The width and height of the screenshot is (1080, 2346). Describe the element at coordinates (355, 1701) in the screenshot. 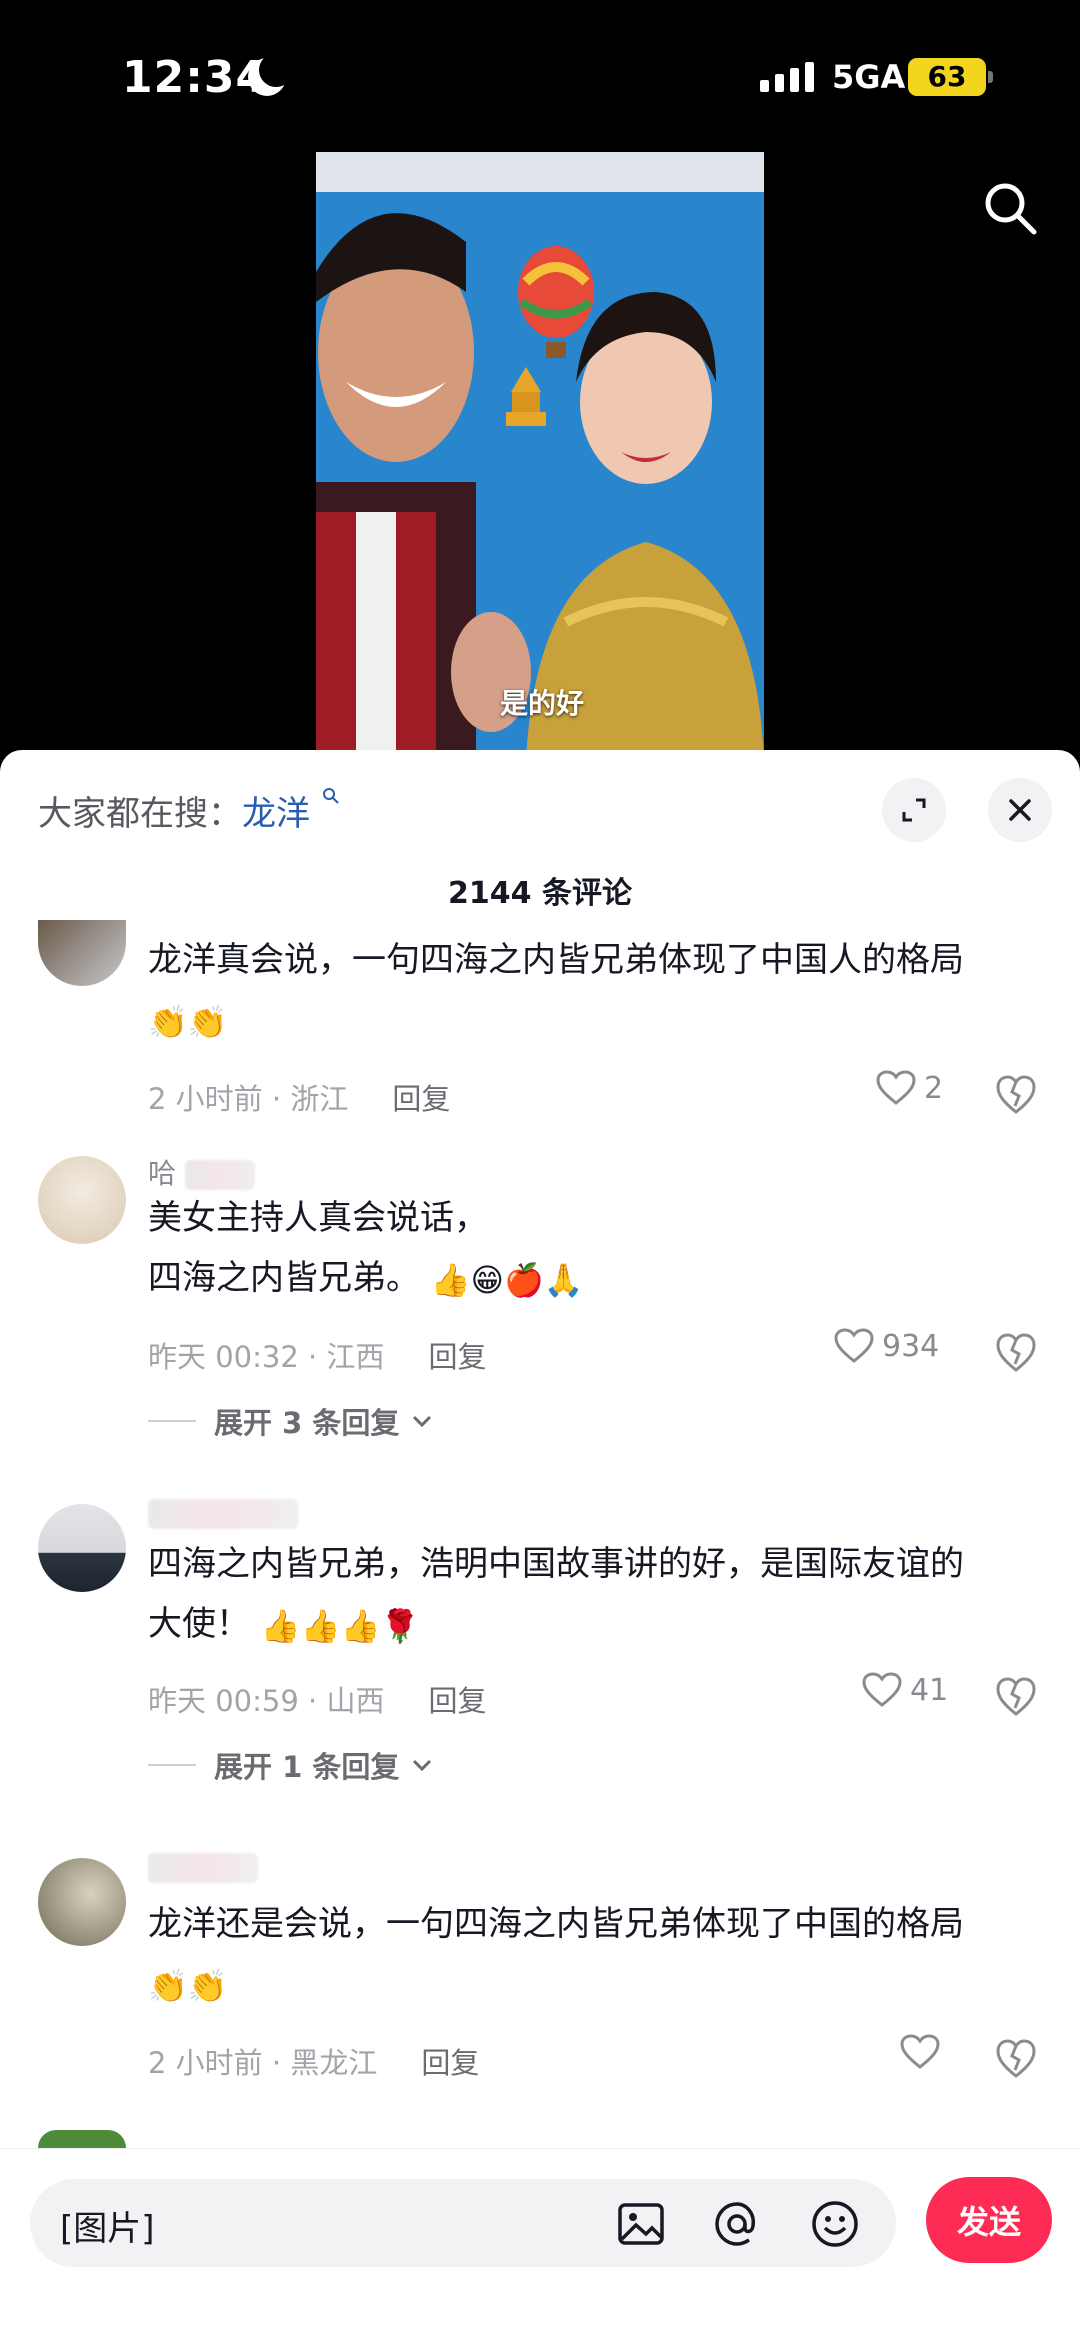

I see `comment-location: 山西` at that location.